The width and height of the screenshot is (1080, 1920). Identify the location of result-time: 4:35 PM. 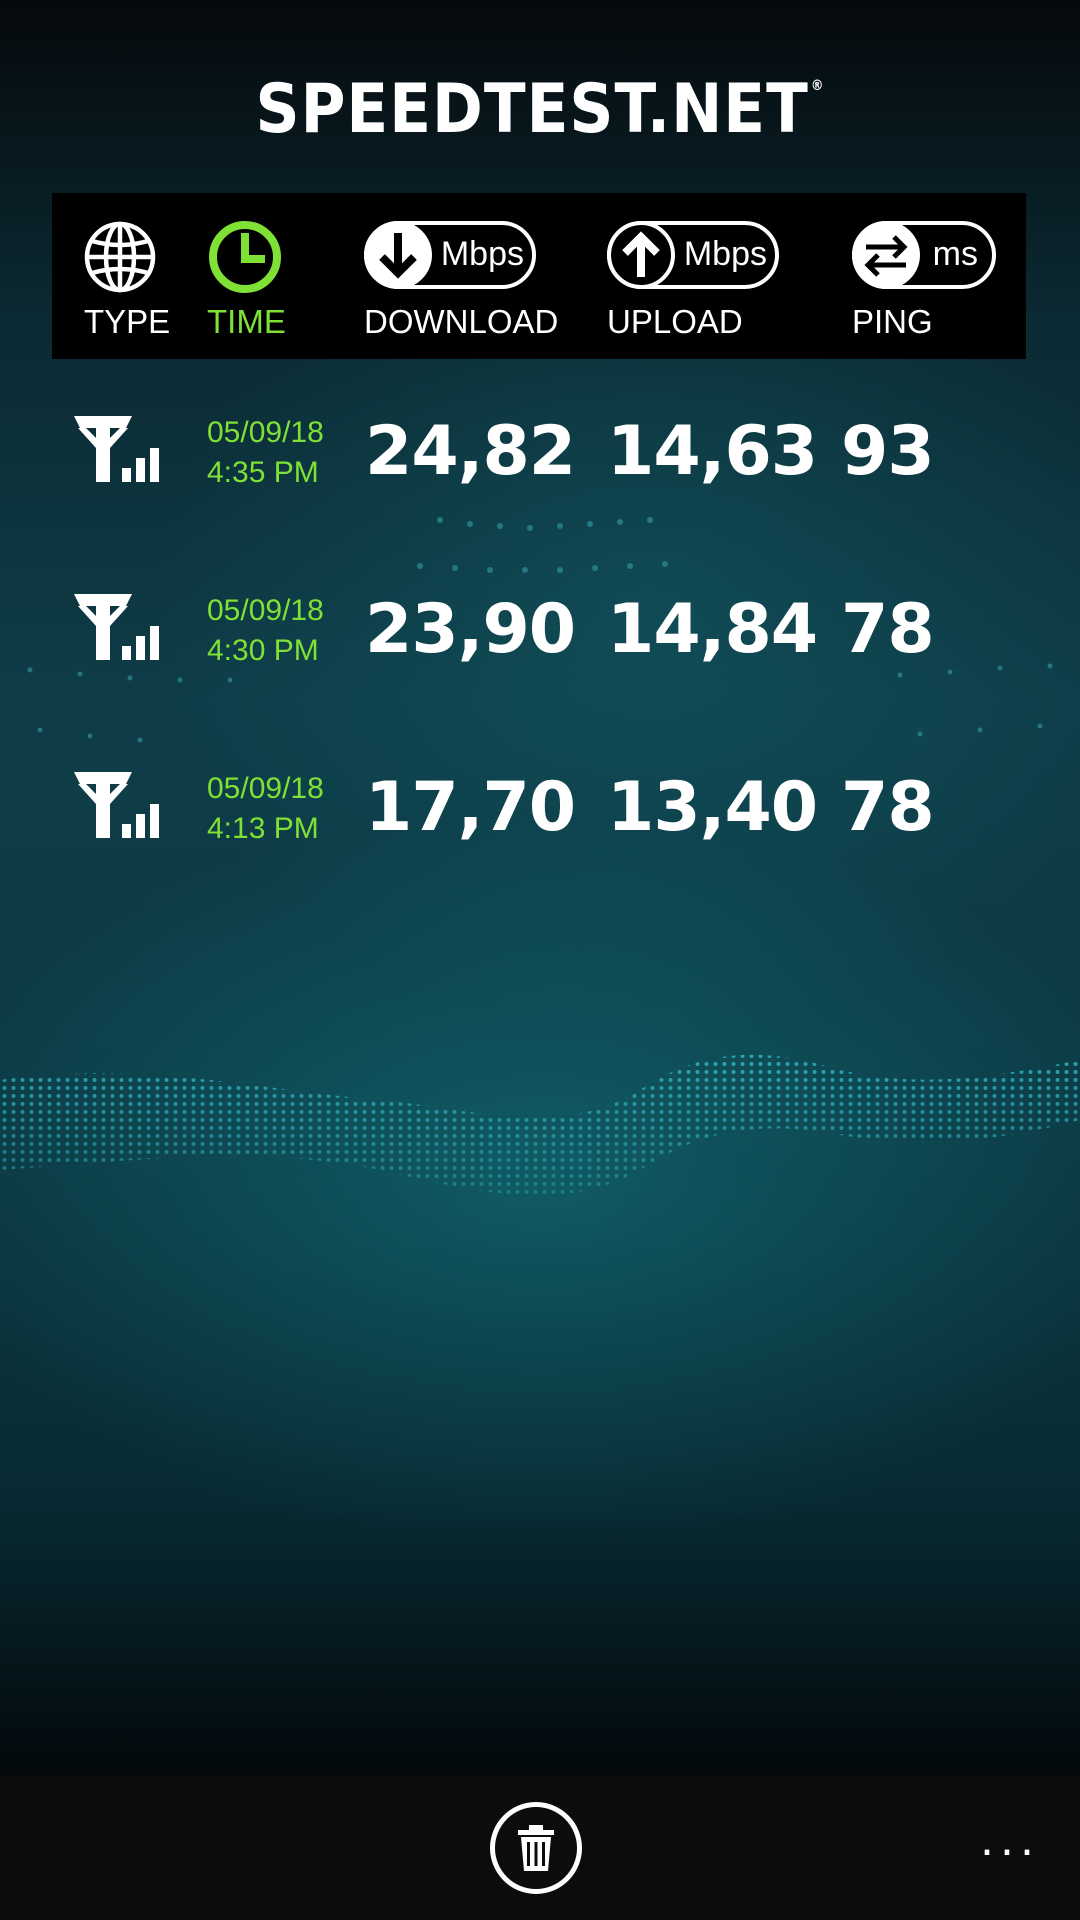
(263, 472).